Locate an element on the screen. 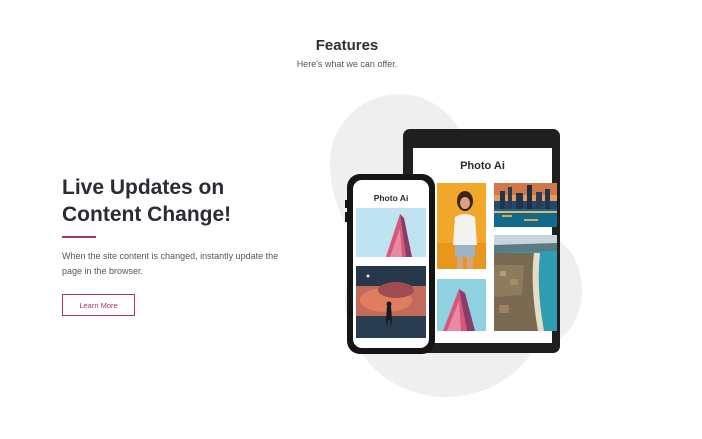 Image resolution: width=702 pixels, height=439 pixels. photo-city-night is located at coordinates (525, 205).